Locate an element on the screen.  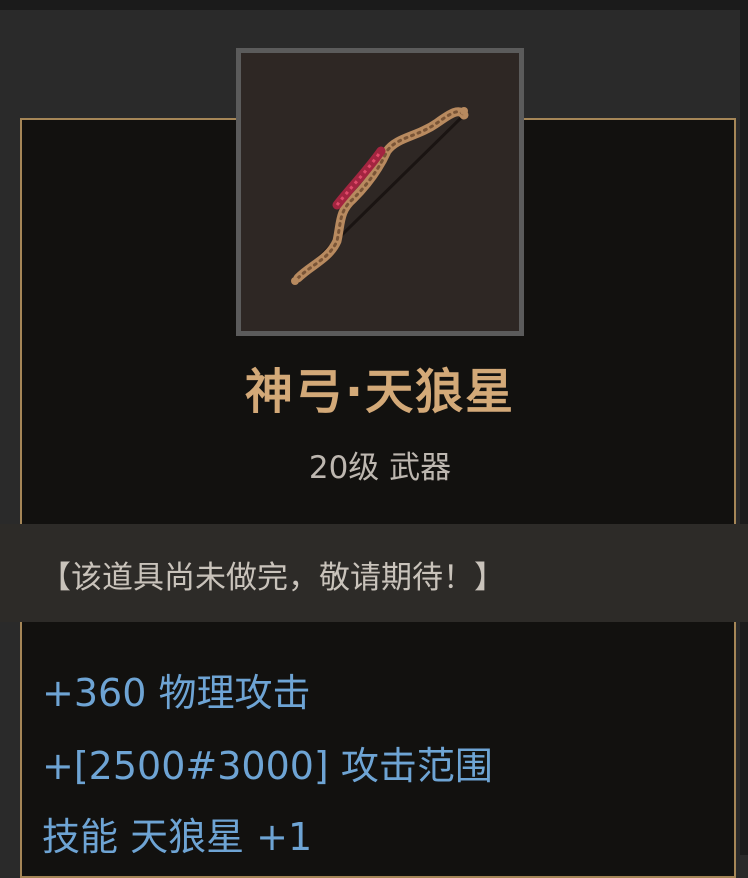
stat-physical-attack: +360 物理攻击 is located at coordinates (176, 693).